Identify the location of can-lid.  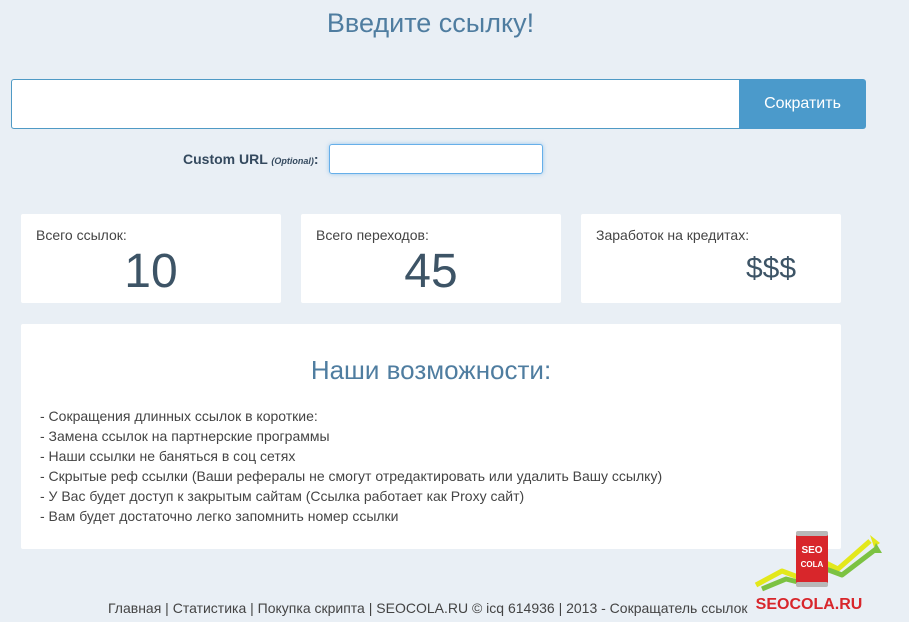
(812, 533).